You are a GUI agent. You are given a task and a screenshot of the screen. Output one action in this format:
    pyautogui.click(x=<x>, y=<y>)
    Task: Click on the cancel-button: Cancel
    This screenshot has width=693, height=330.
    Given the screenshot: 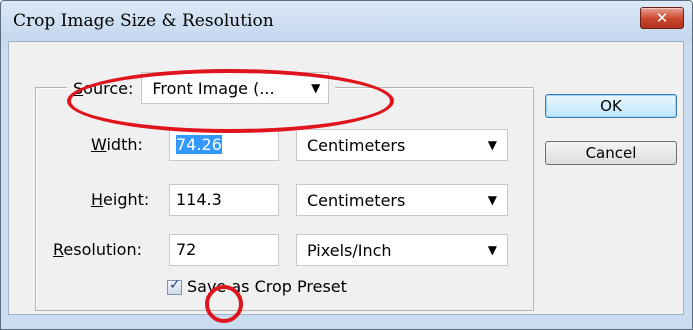 What is the action you would take?
    pyautogui.click(x=611, y=153)
    